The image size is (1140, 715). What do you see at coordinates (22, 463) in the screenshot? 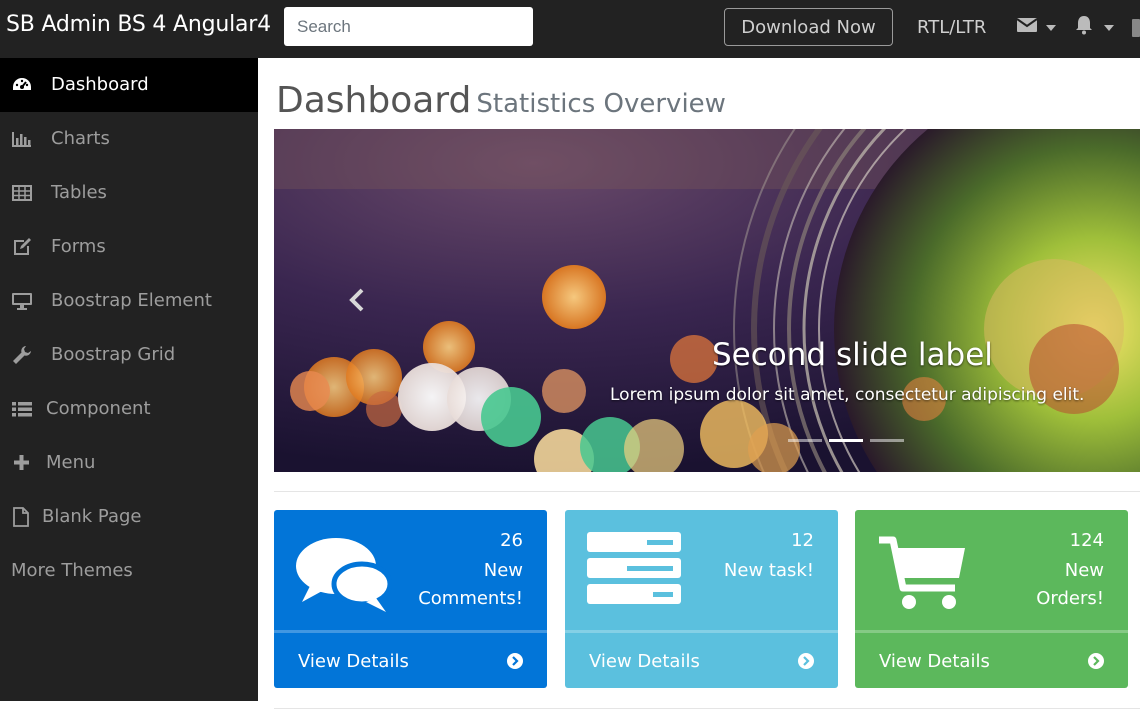
I see `plus-icon` at bounding box center [22, 463].